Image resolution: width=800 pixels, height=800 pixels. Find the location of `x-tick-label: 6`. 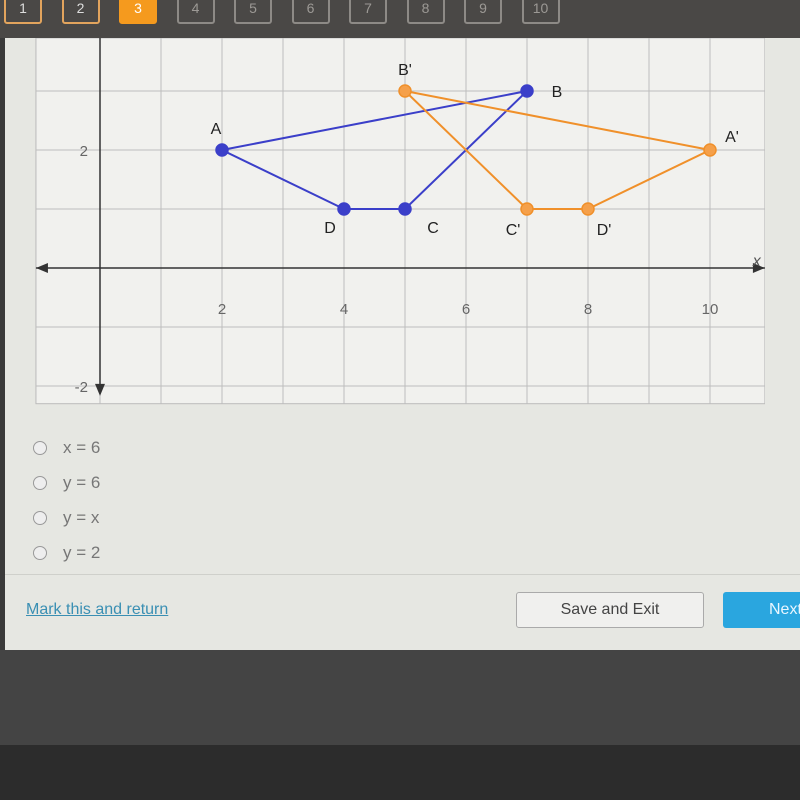

x-tick-label: 6 is located at coordinates (466, 309).